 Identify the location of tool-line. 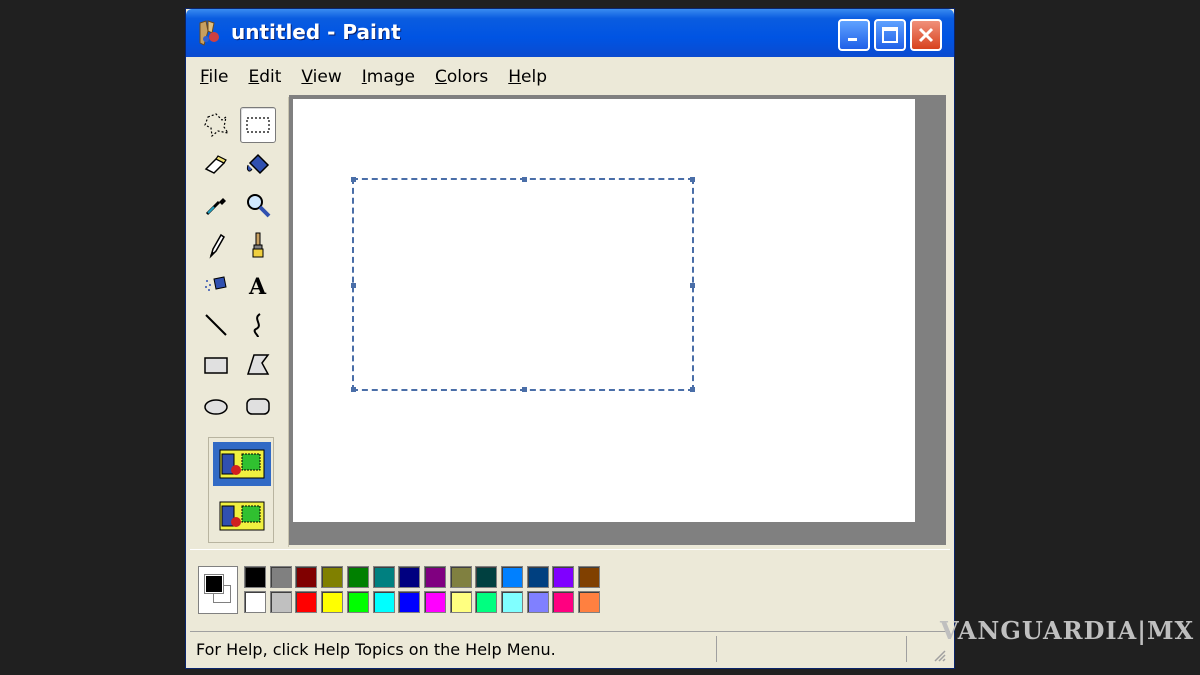
(216, 325).